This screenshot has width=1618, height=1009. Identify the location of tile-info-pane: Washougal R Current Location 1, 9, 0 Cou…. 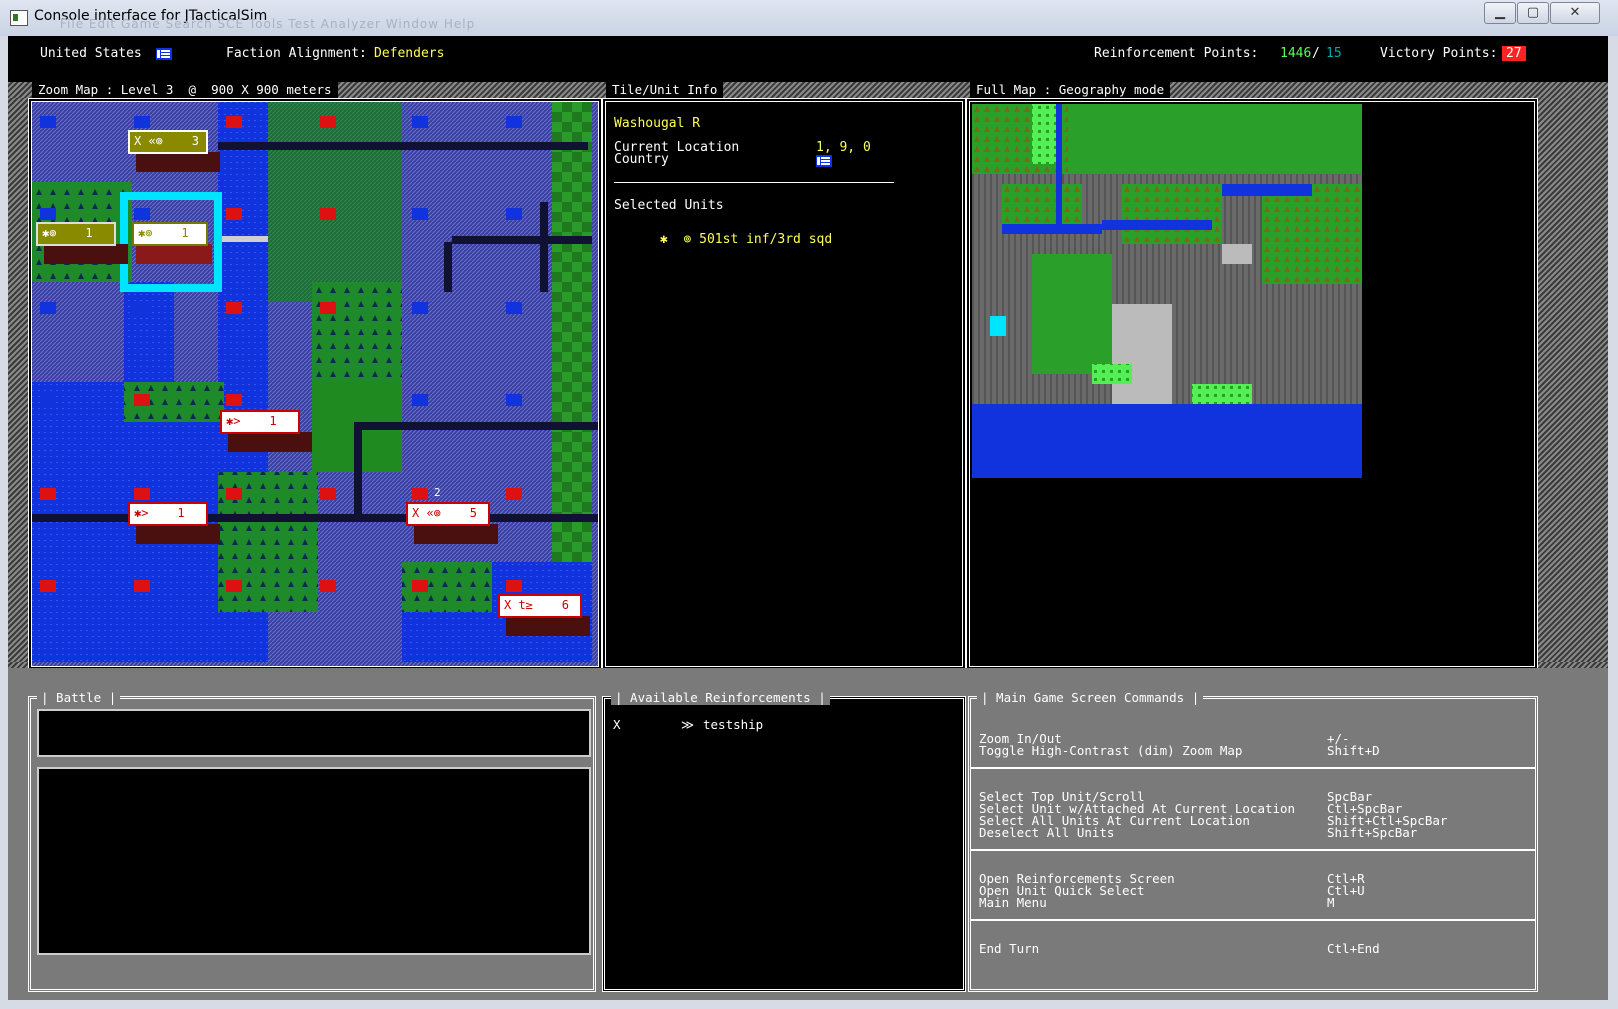
(784, 384).